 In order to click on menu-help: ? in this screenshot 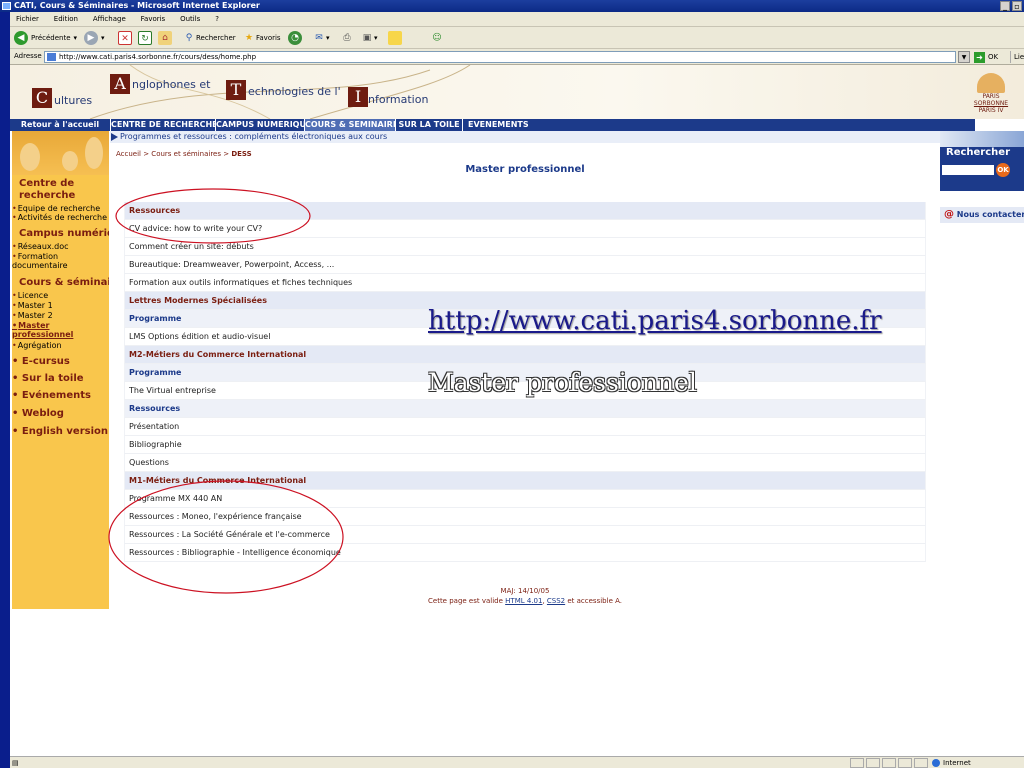, I will do `click(217, 19)`.